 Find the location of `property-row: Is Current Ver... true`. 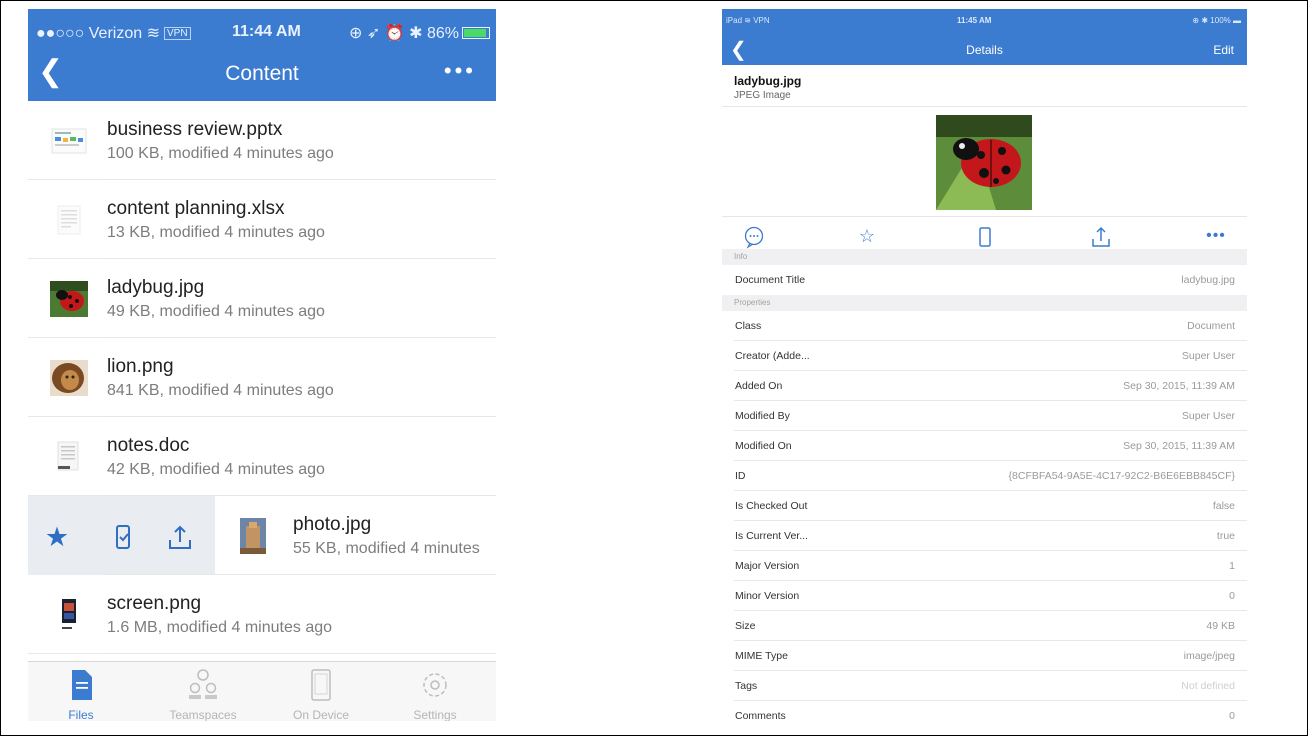

property-row: Is Current Ver... true is located at coordinates (984, 536).